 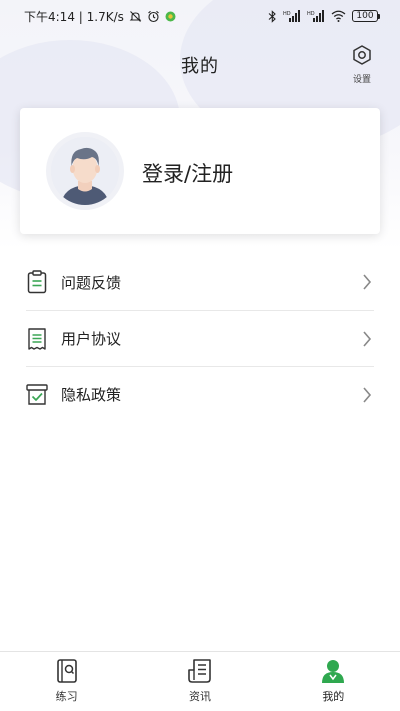 What do you see at coordinates (37, 282) in the screenshot?
I see `clipboard-icon` at bounding box center [37, 282].